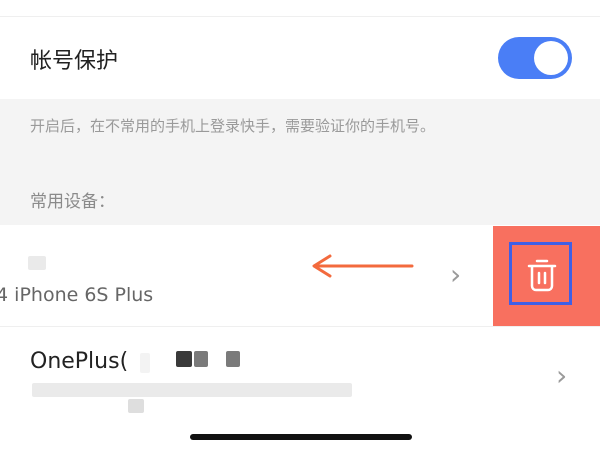 This screenshot has width=600, height=450. Describe the element at coordinates (79, 361) in the screenshot. I see `device-name: OnePlus(` at that location.